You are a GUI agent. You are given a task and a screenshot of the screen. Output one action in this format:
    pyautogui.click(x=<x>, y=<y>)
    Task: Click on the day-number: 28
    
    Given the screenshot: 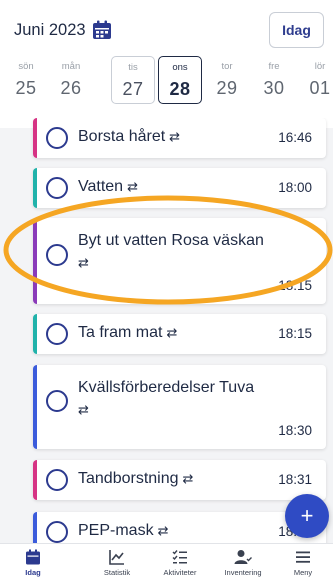 What is the action you would take?
    pyautogui.click(x=180, y=89)
    